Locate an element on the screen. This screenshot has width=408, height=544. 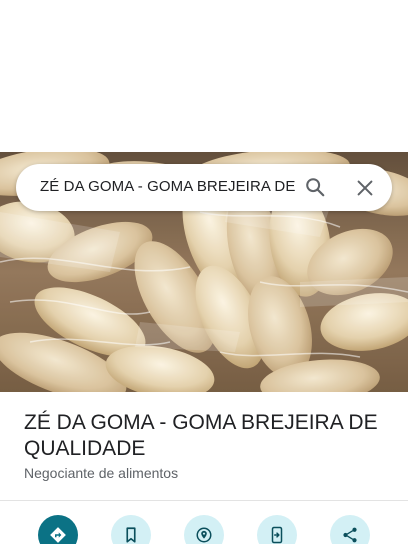
share-button is located at coordinates (350, 529).